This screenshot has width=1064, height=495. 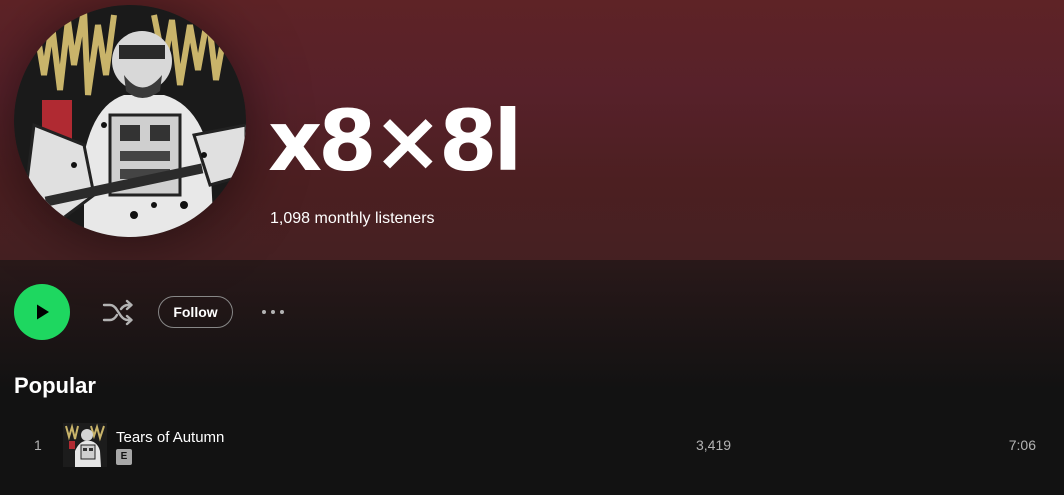 I want to click on follow-button: Follow, so click(x=195, y=312).